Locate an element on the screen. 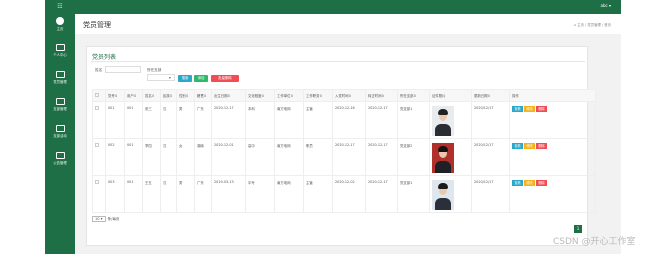  column-header: 党号⇕ is located at coordinates (115, 95).